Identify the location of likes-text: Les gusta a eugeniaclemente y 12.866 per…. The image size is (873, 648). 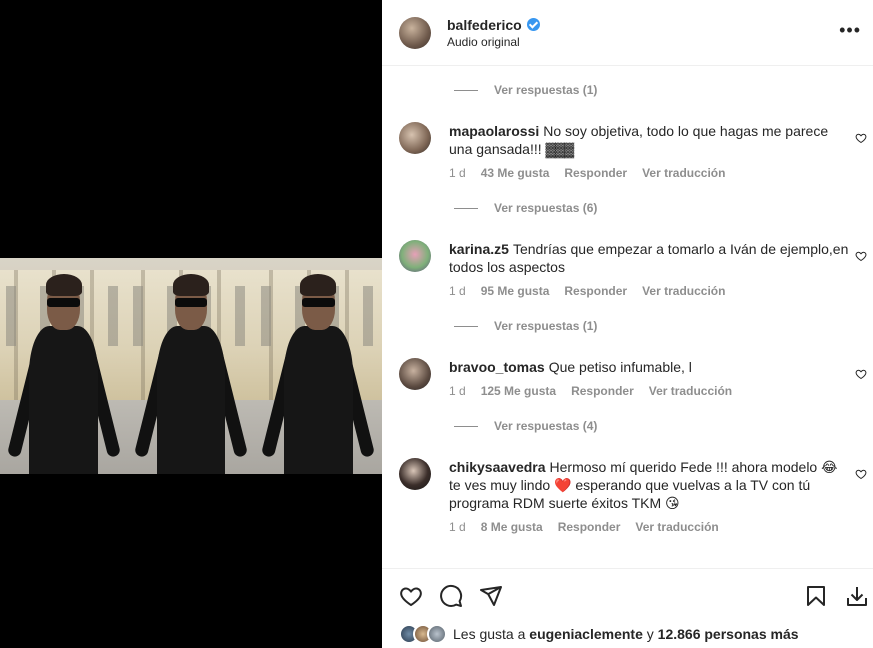
(626, 634).